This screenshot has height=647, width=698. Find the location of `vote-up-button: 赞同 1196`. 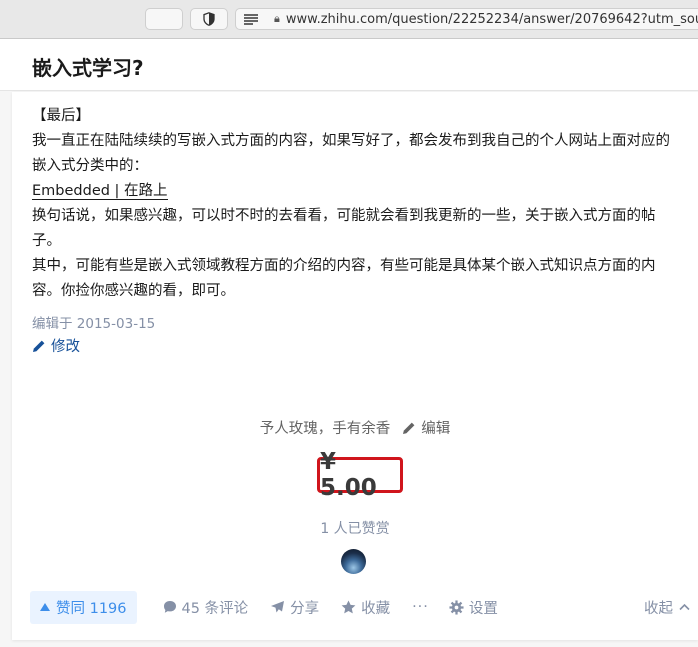

vote-up-button: 赞同 1196 is located at coordinates (83, 607).